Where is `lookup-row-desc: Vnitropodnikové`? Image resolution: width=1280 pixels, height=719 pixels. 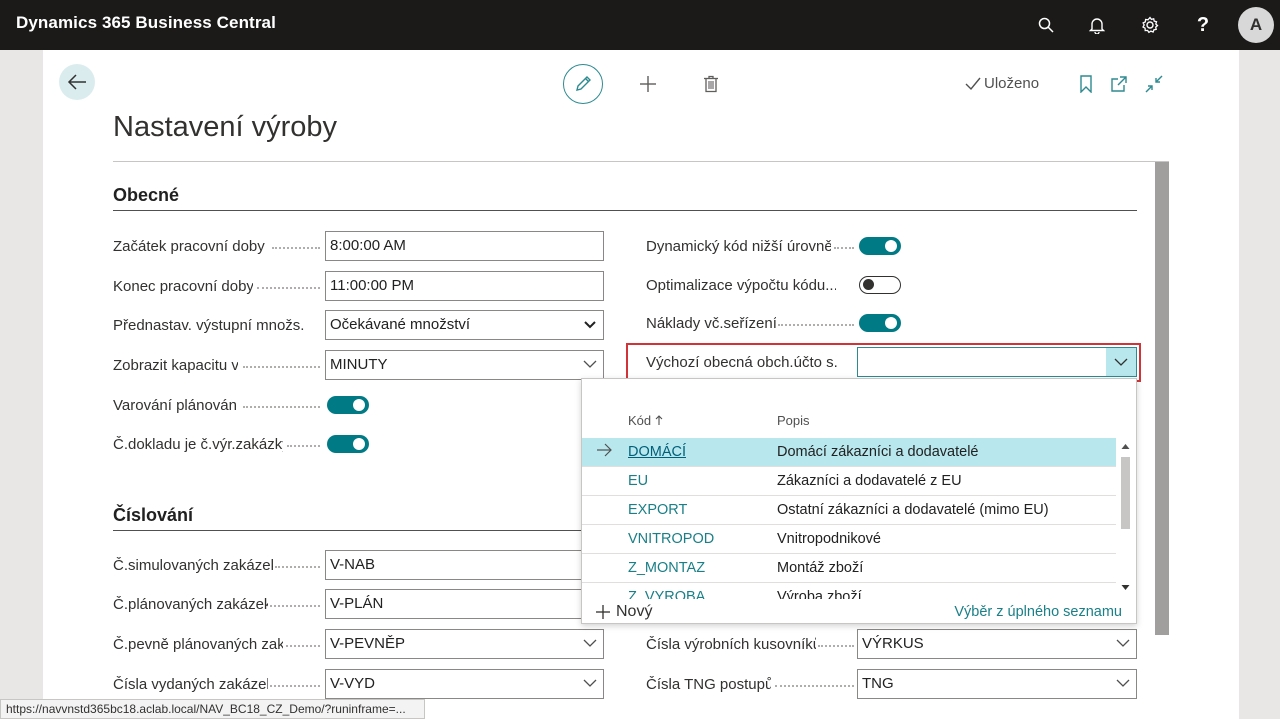 lookup-row-desc: Vnitropodnikové is located at coordinates (829, 539).